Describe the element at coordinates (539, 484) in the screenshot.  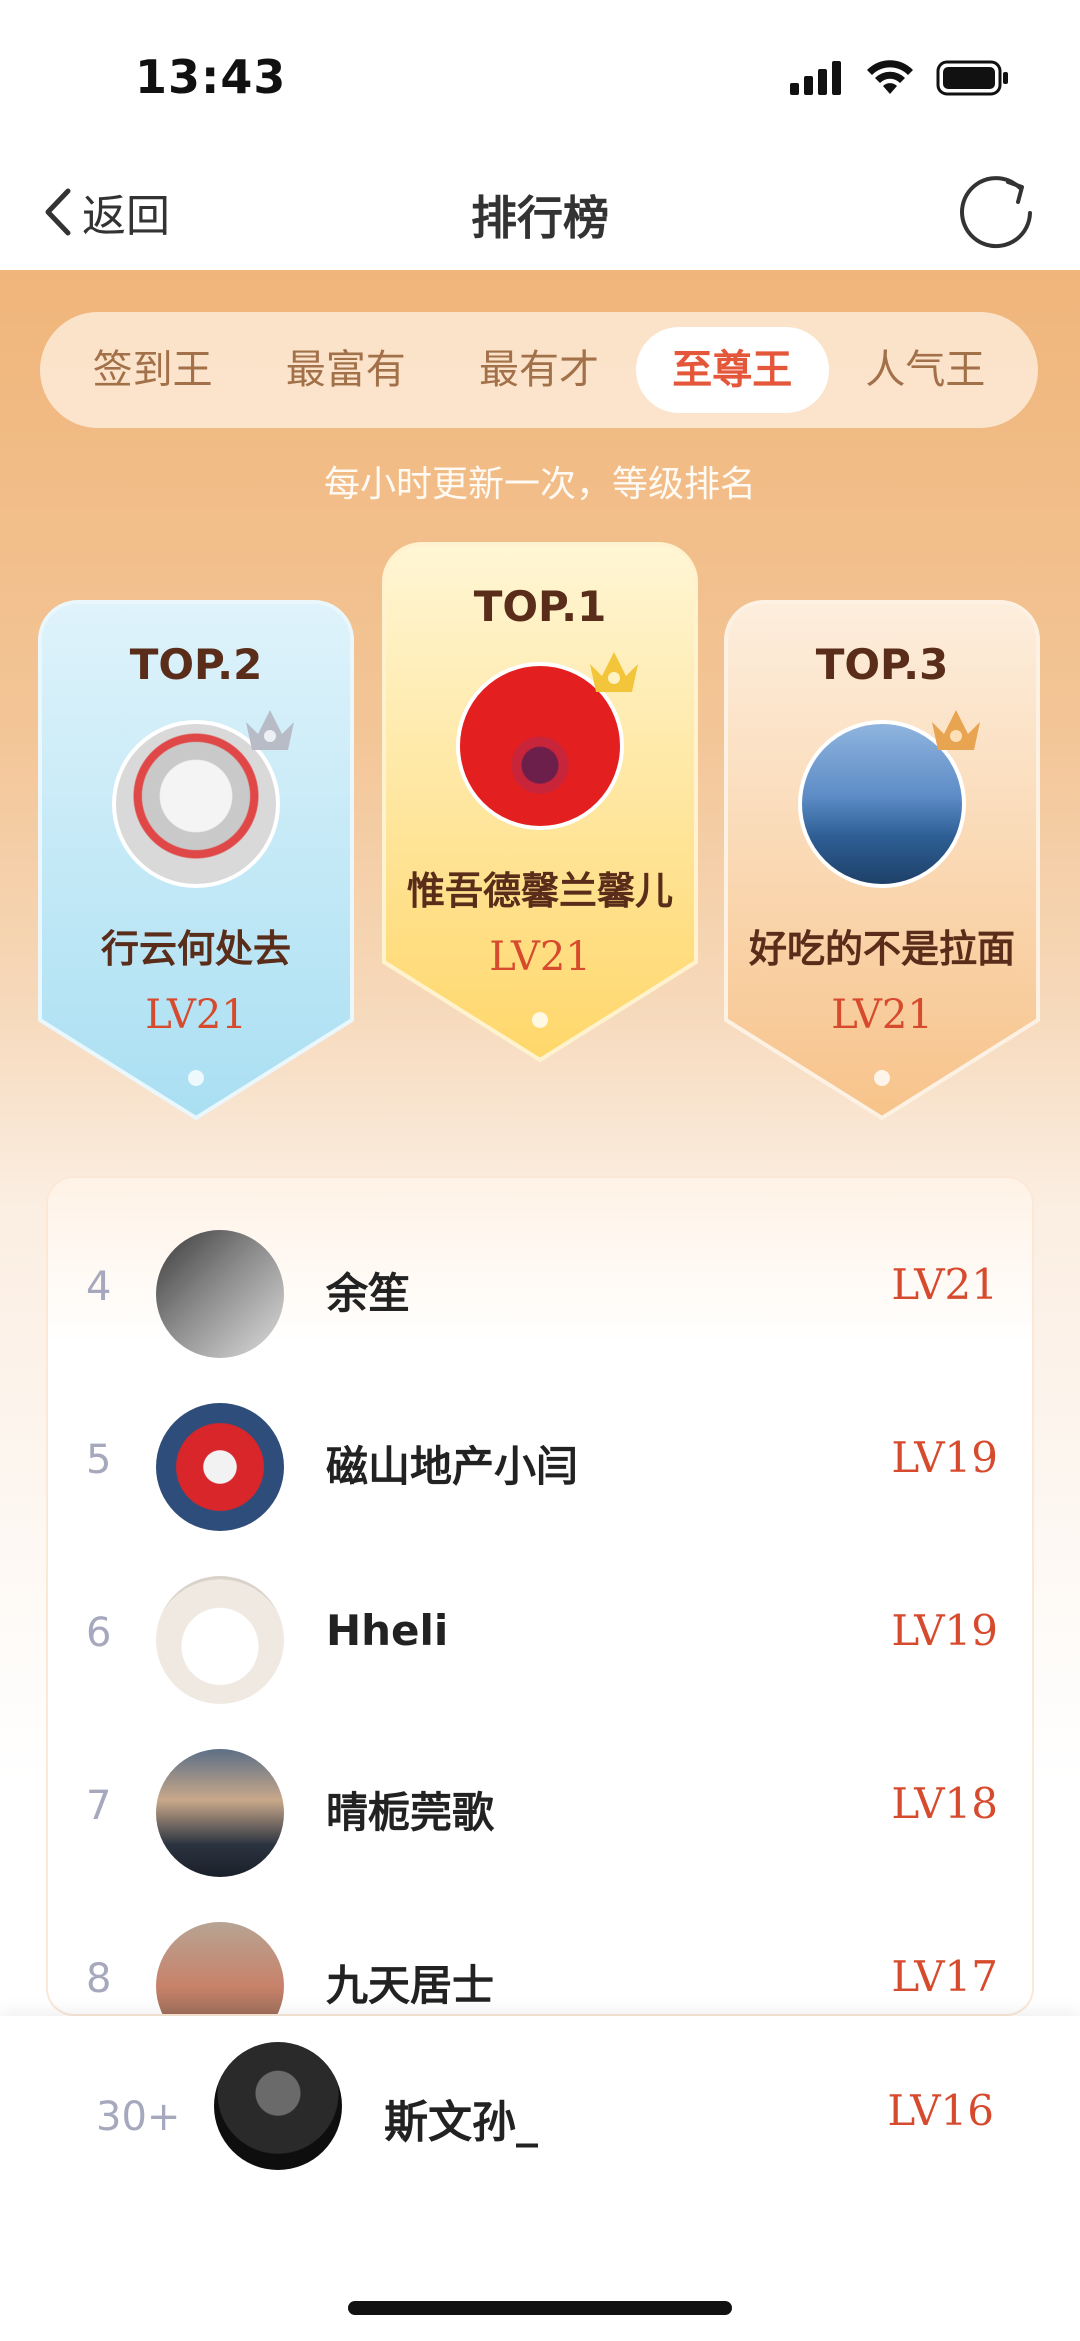
I see `update-note: 每小时更新一次，等级排名` at that location.